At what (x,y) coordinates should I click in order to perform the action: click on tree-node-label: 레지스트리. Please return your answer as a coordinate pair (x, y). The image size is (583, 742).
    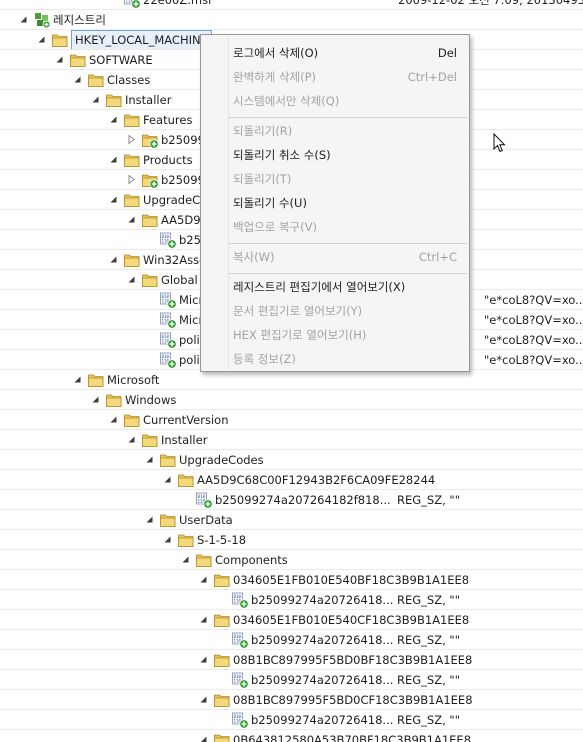
    Looking at the image, I should click on (79, 20).